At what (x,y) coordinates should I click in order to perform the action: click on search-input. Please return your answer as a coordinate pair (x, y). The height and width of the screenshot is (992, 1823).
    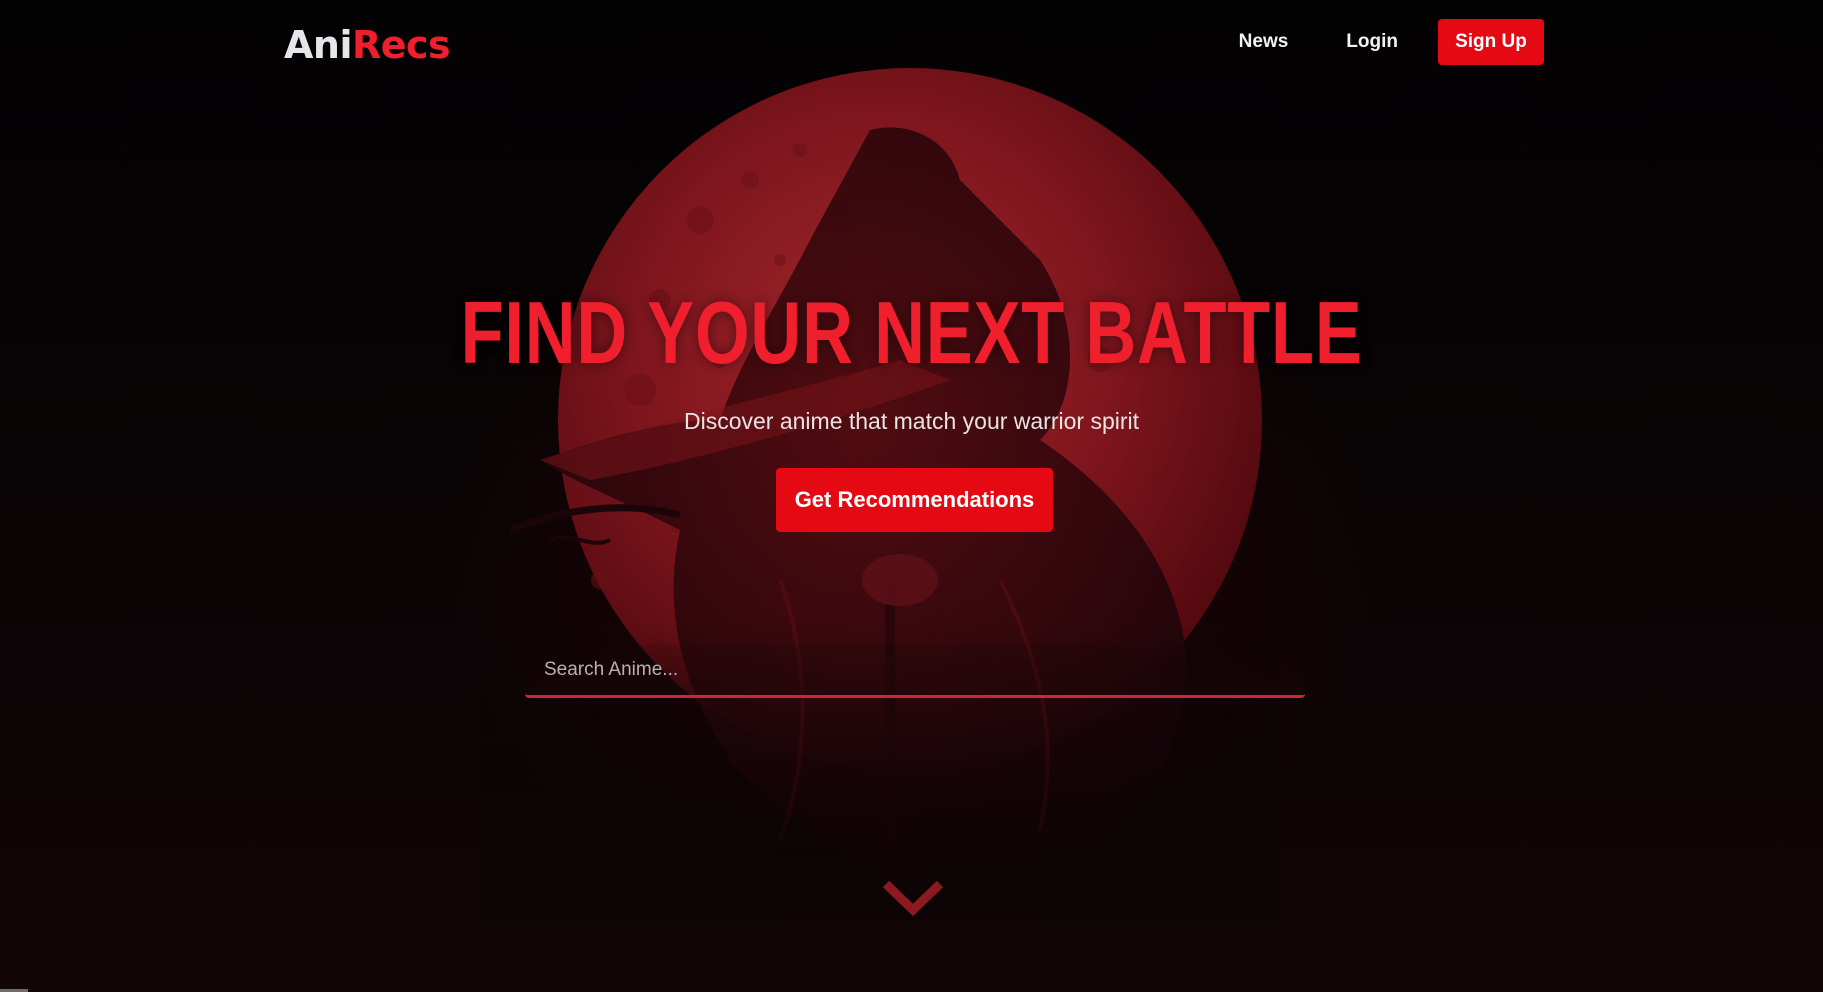
    Looking at the image, I should click on (915, 670).